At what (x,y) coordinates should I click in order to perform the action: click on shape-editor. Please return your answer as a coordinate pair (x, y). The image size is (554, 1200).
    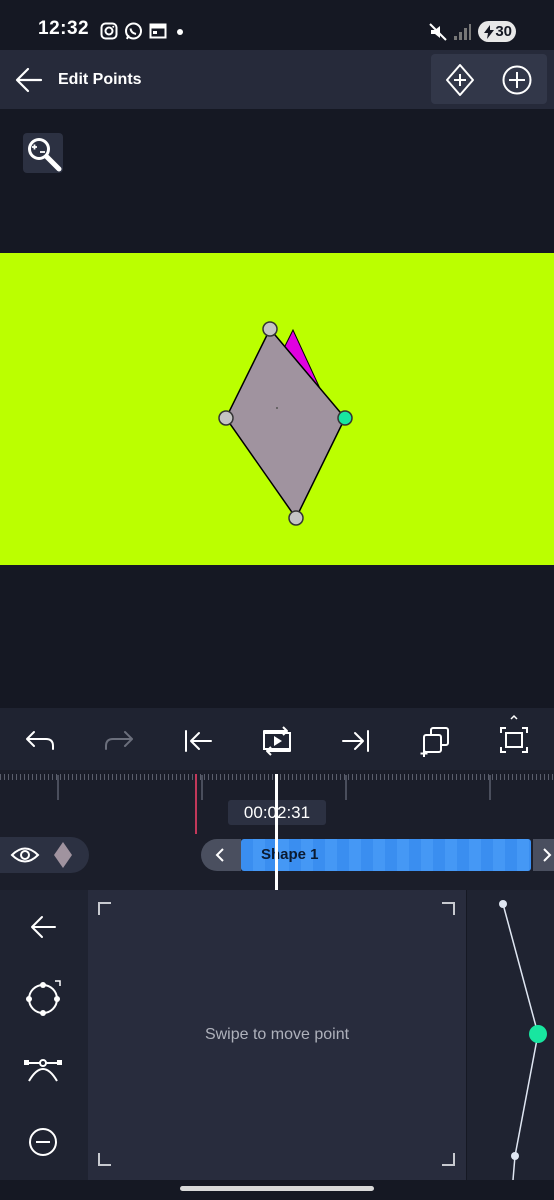
    Looking at the image, I should click on (290, 425).